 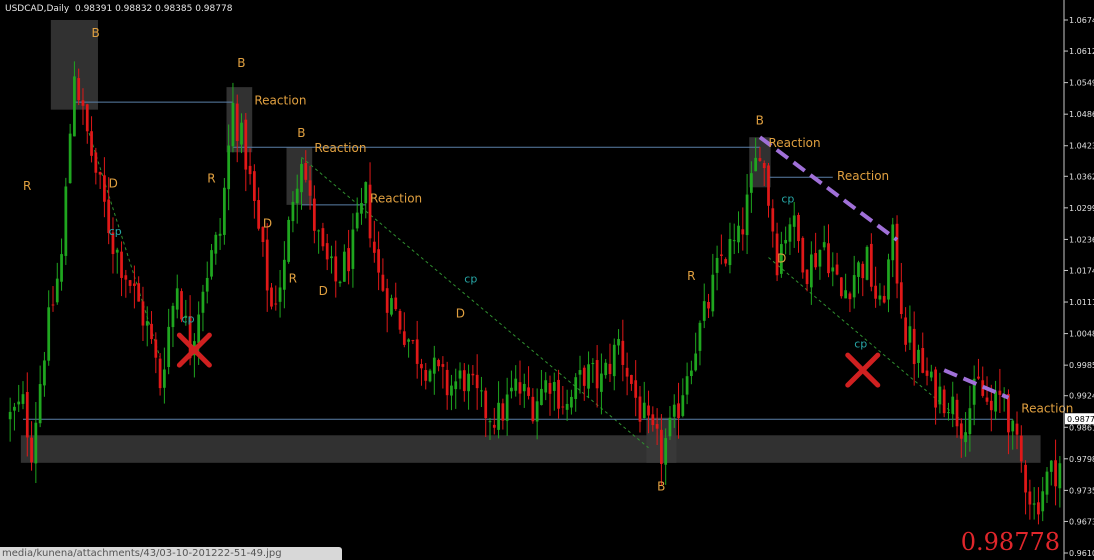 What do you see at coordinates (1081, 334) in the screenshot?
I see `y-tick-label: 1.0048` at bounding box center [1081, 334].